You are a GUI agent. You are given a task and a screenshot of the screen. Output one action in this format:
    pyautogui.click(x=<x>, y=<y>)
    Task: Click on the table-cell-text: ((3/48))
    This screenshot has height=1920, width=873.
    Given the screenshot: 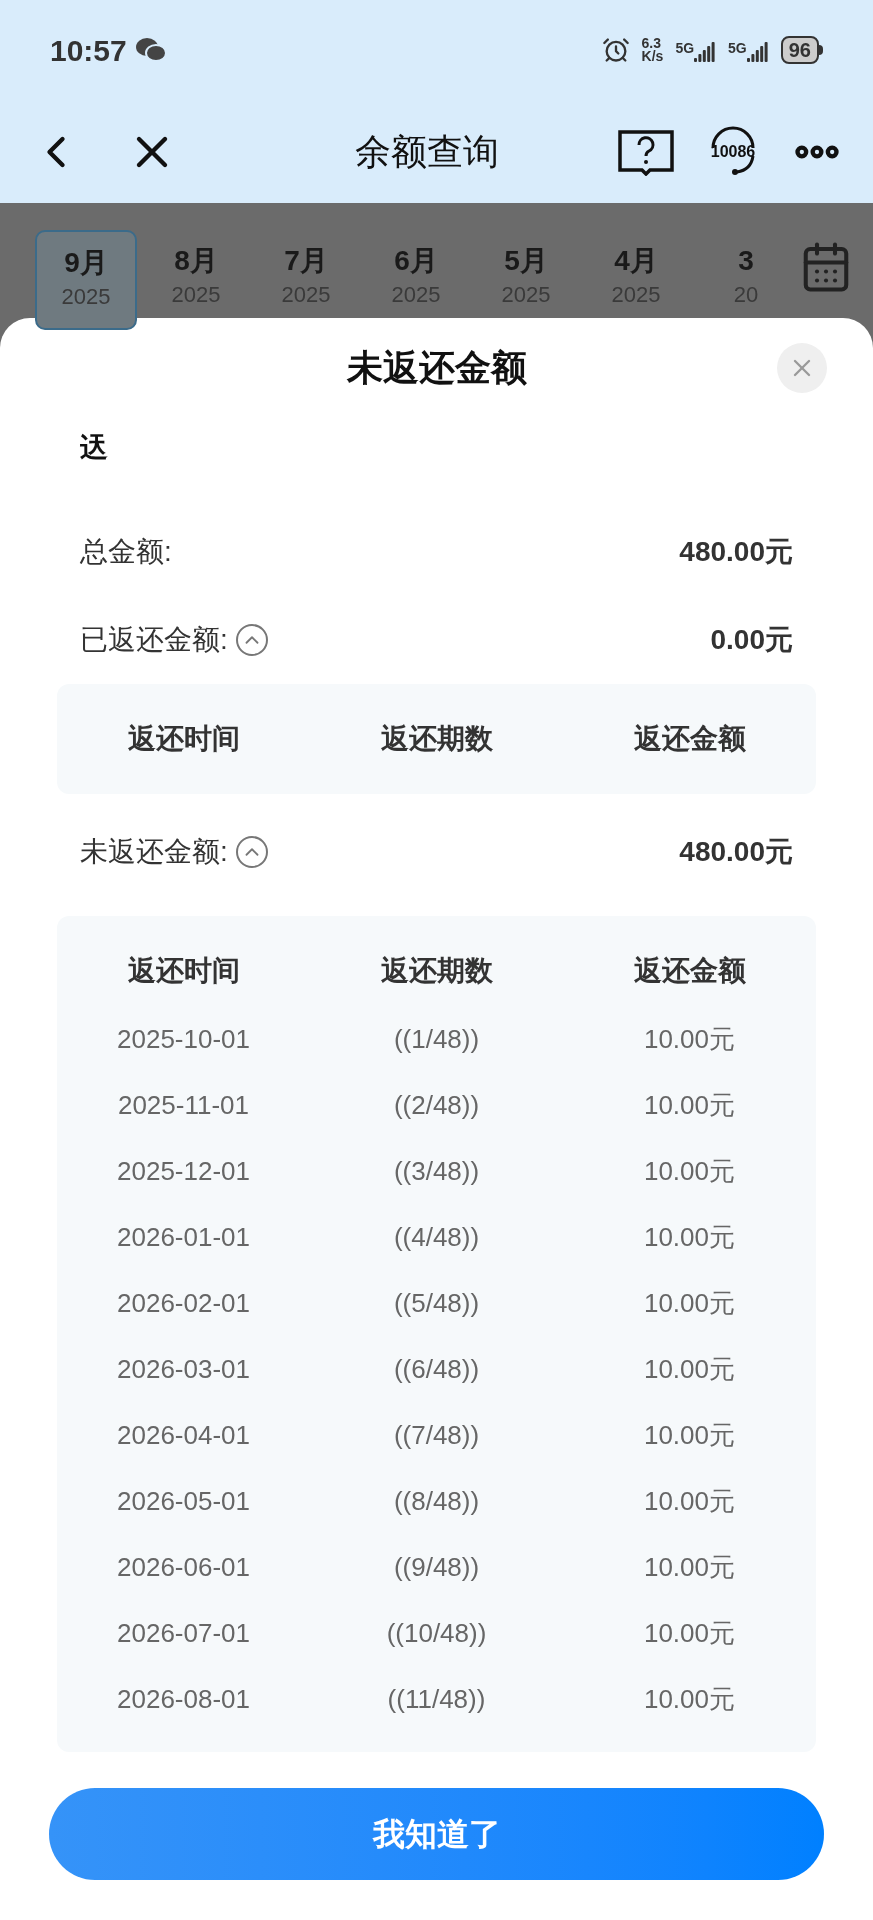 What is the action you would take?
    pyautogui.click(x=436, y=1171)
    